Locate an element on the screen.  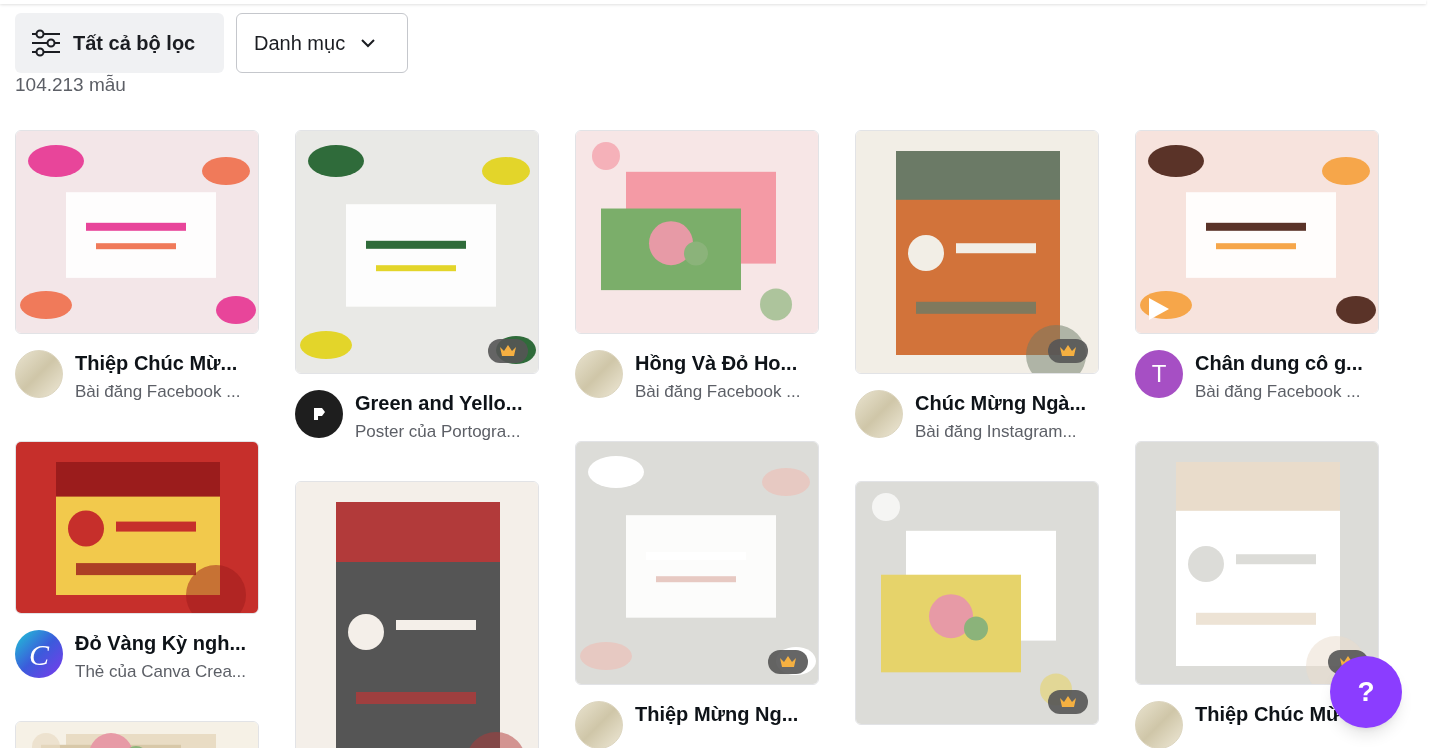
category-dropdown: Danh mục is located at coordinates (322, 43).